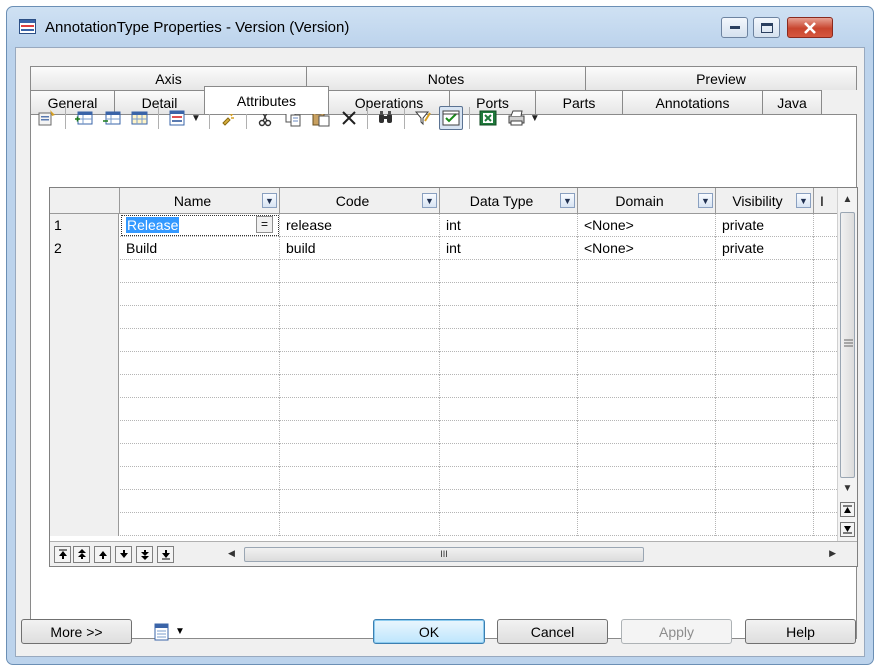 Image resolution: width=880 pixels, height=671 pixels. I want to click on move-to-top-button, so click(62, 554).